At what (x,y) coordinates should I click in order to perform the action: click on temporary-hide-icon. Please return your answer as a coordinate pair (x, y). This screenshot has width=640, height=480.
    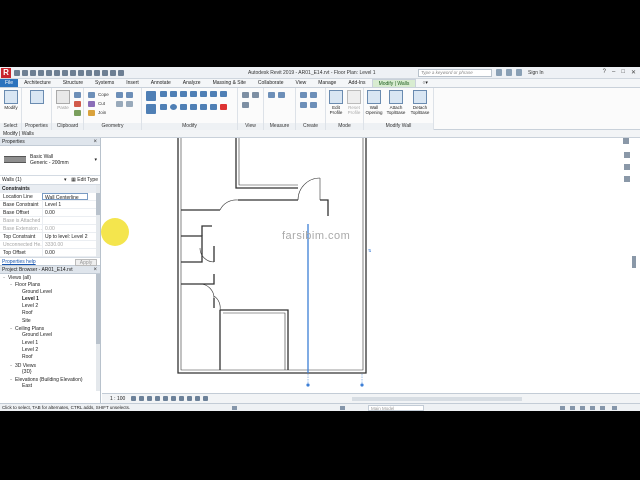
    Looking at the image, I should click on (182, 398).